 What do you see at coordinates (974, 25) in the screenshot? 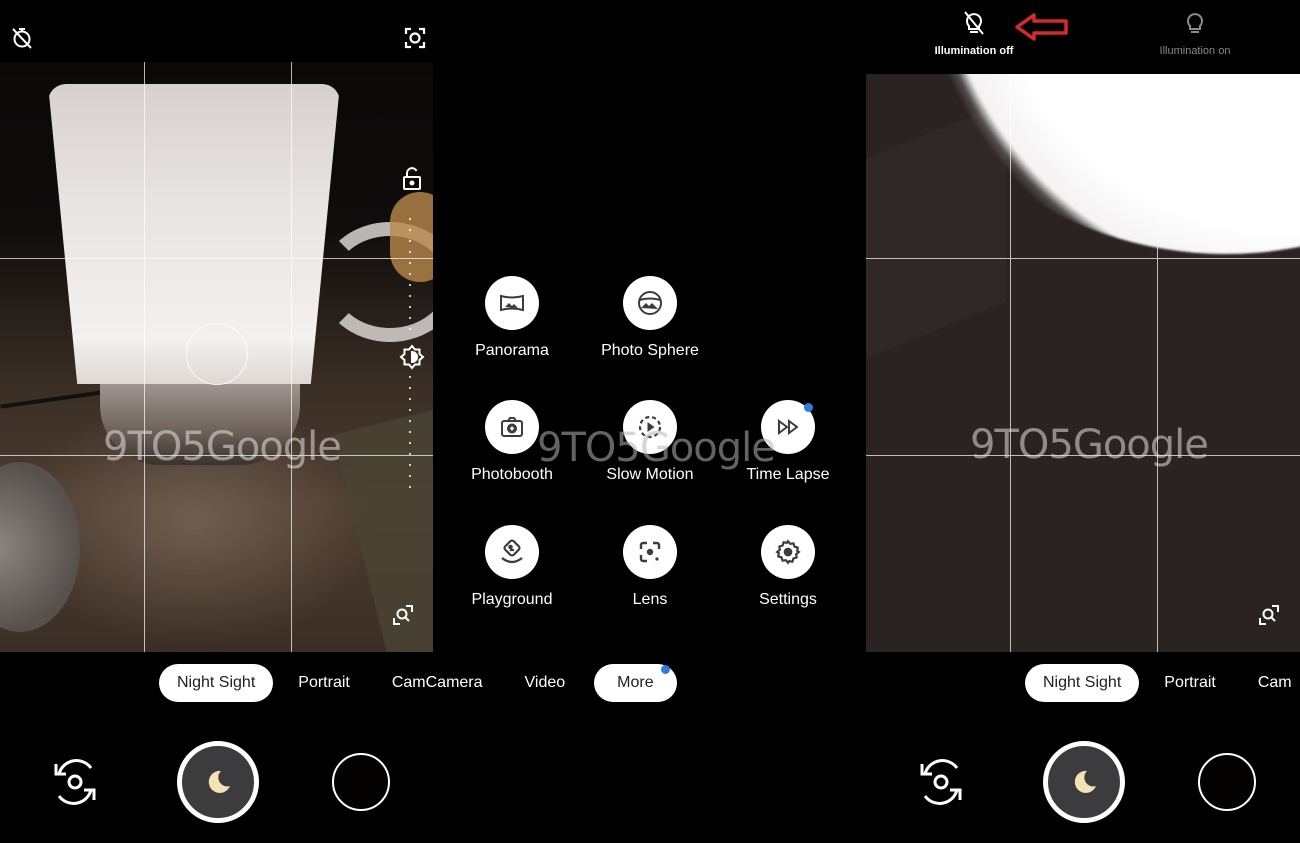
I see `lightbulb-off-icon` at bounding box center [974, 25].